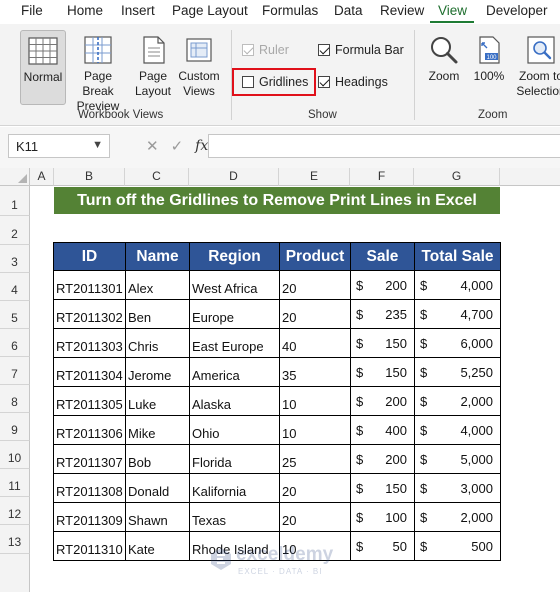  Describe the element at coordinates (457, 256) in the screenshot. I see `column-heading-total-sale: Total Sale` at that location.